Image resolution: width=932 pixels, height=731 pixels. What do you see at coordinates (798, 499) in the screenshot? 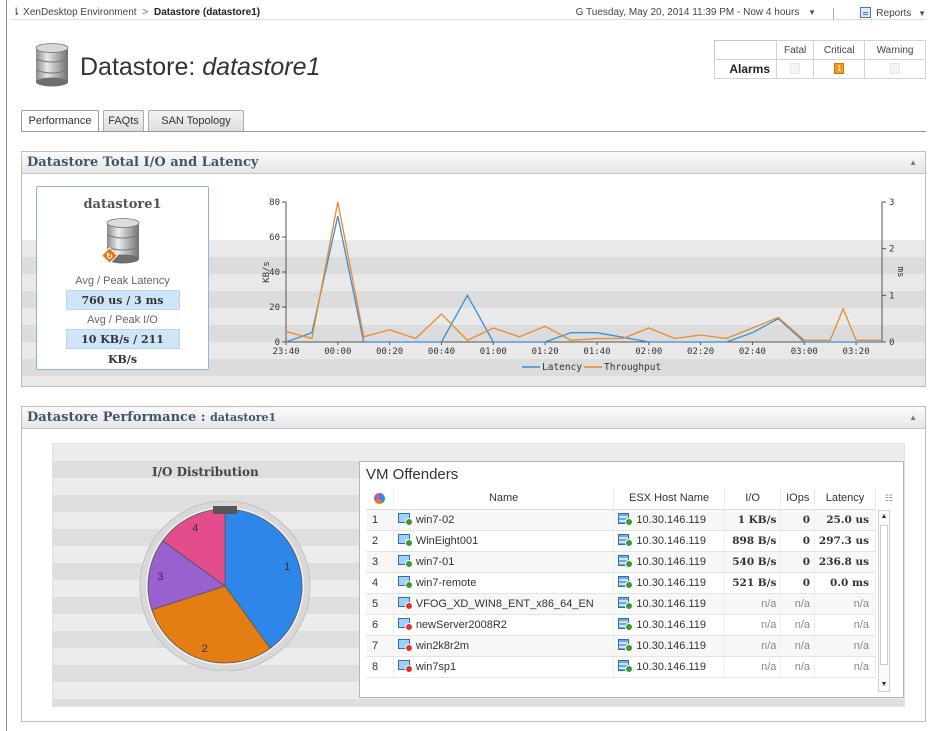
I see `col-iops: IOps` at bounding box center [798, 499].